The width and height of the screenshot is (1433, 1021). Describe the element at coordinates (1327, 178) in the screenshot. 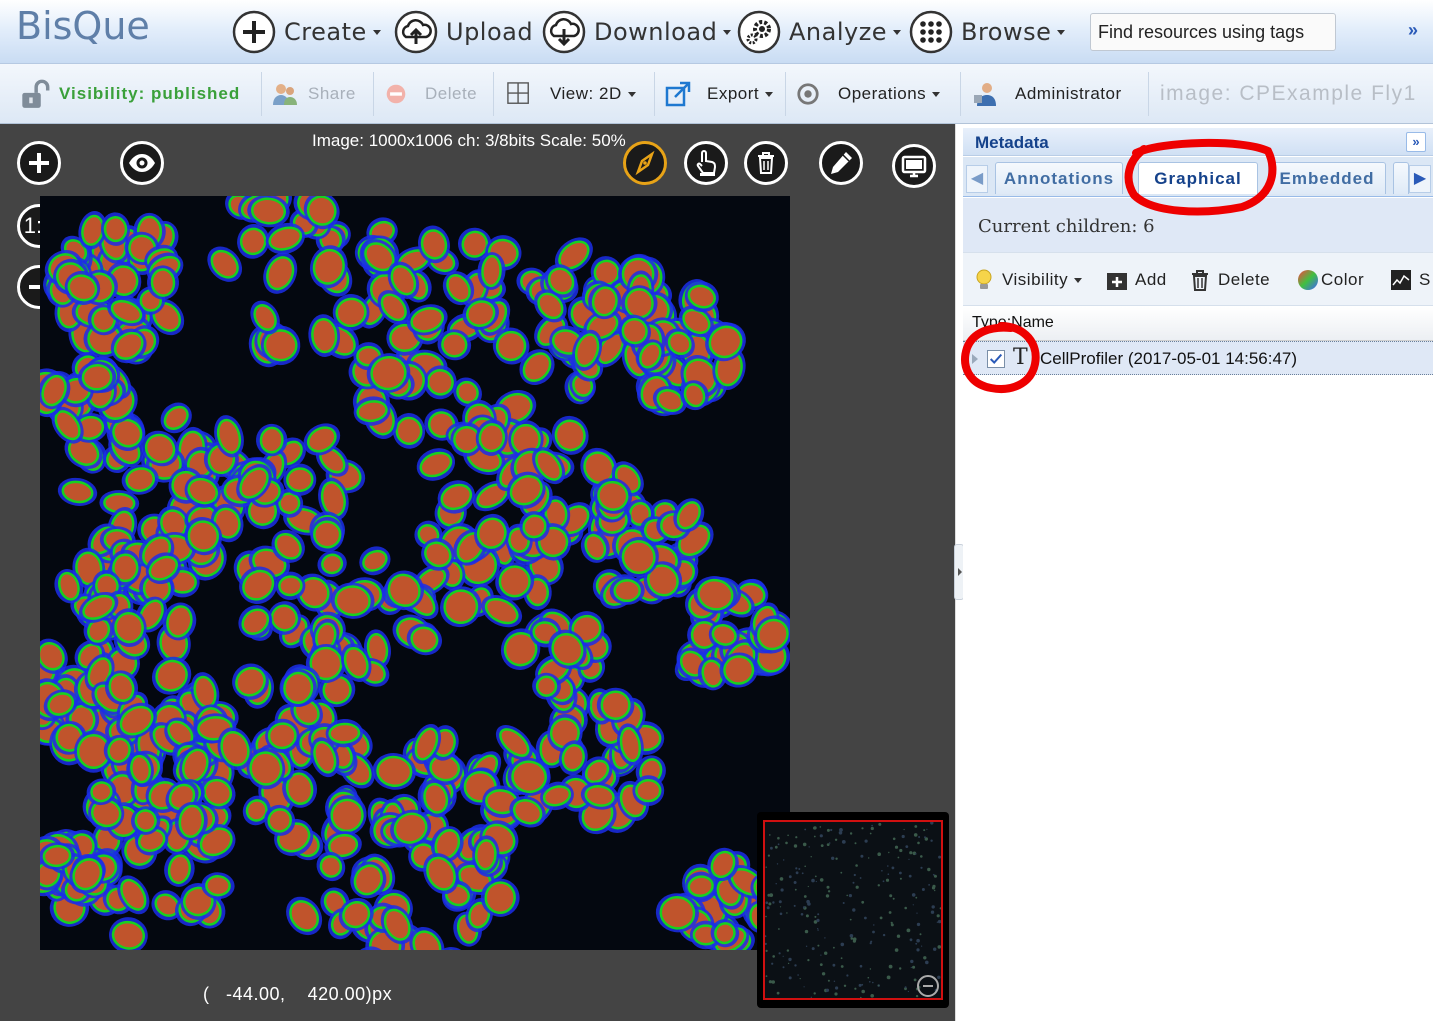

I see `tab-embedded: Embedded` at that location.